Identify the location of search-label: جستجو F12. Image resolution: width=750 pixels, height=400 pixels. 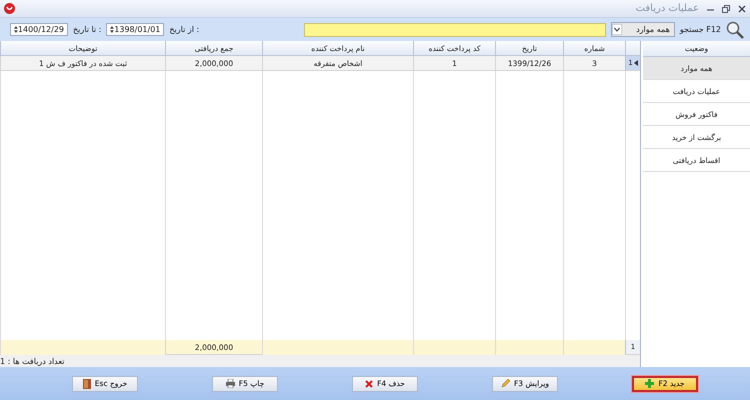
(700, 29).